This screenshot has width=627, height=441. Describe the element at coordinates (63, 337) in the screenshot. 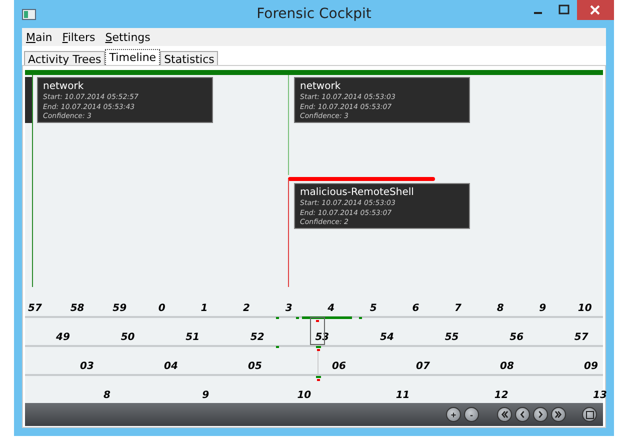

I see `scale-label: 49` at that location.